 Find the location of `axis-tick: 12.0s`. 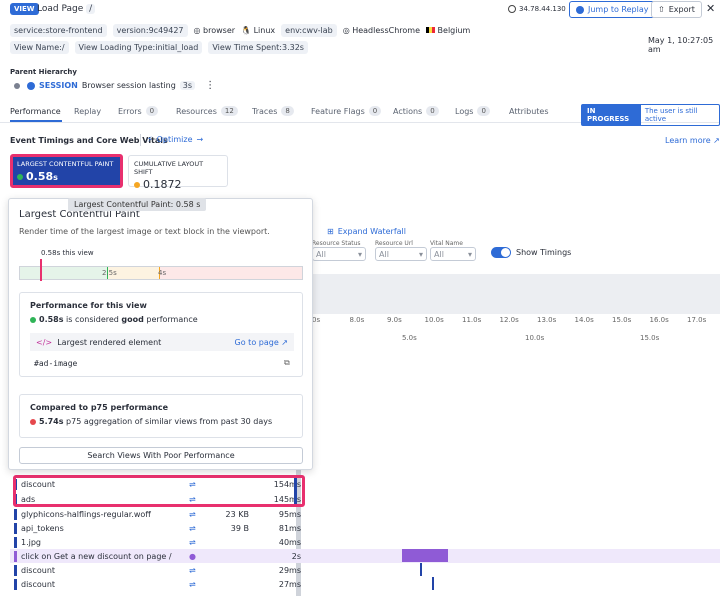

axis-tick: 12.0s is located at coordinates (509, 320).